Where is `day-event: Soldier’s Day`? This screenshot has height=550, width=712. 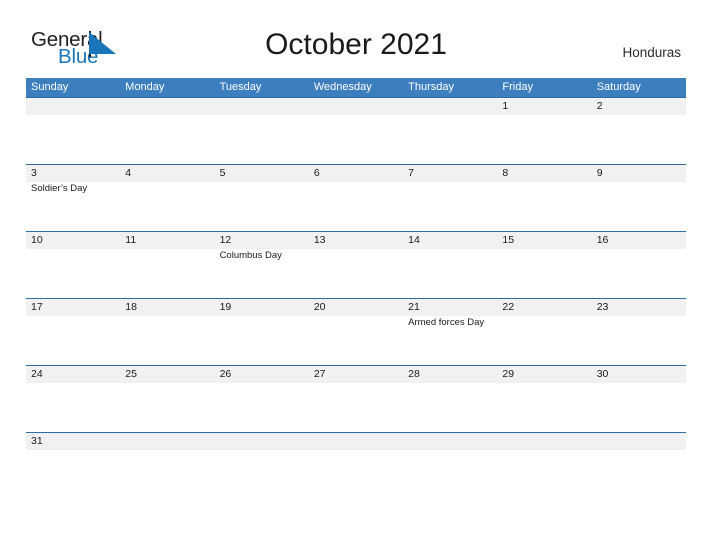 day-event: Soldier’s Day is located at coordinates (59, 188).